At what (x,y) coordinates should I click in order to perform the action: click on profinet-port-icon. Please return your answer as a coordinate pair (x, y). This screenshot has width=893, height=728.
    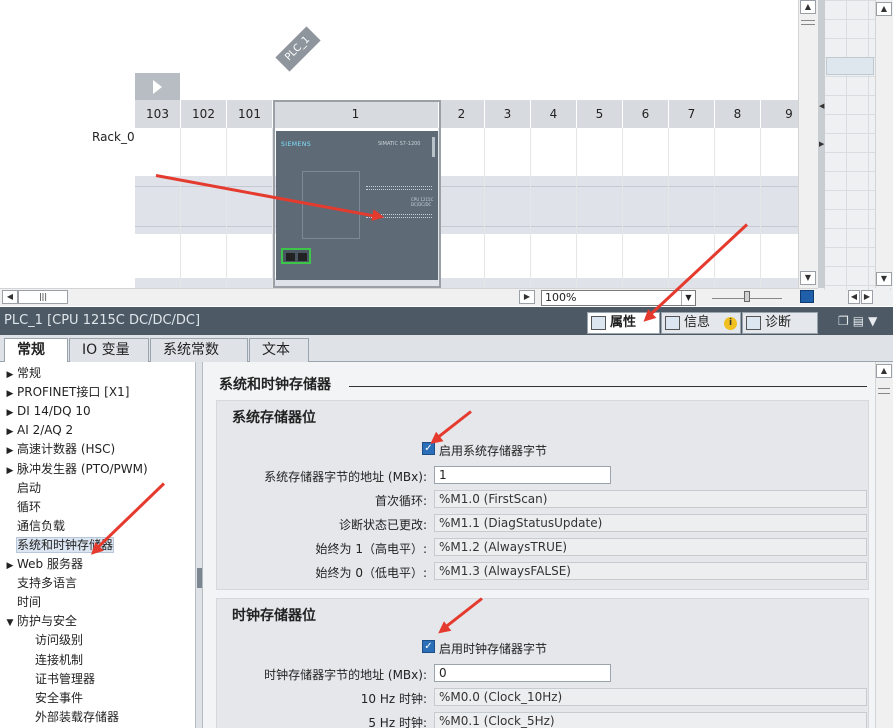
    Looking at the image, I should click on (296, 256).